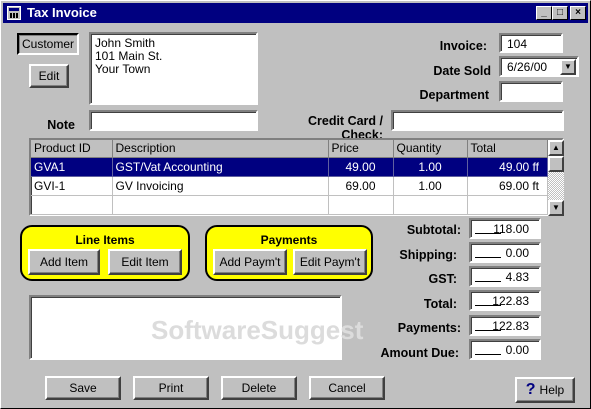  What do you see at coordinates (145, 262) in the screenshot?
I see `edit-item-button: Edit Item` at bounding box center [145, 262].